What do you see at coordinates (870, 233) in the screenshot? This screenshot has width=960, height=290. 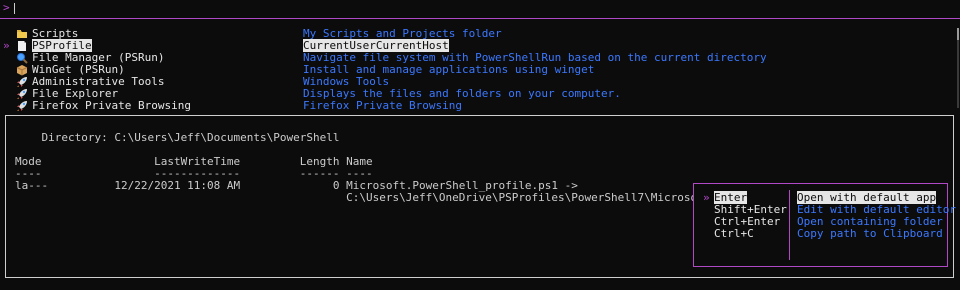 I see `action-label: Copy path to Clipboard` at bounding box center [870, 233].